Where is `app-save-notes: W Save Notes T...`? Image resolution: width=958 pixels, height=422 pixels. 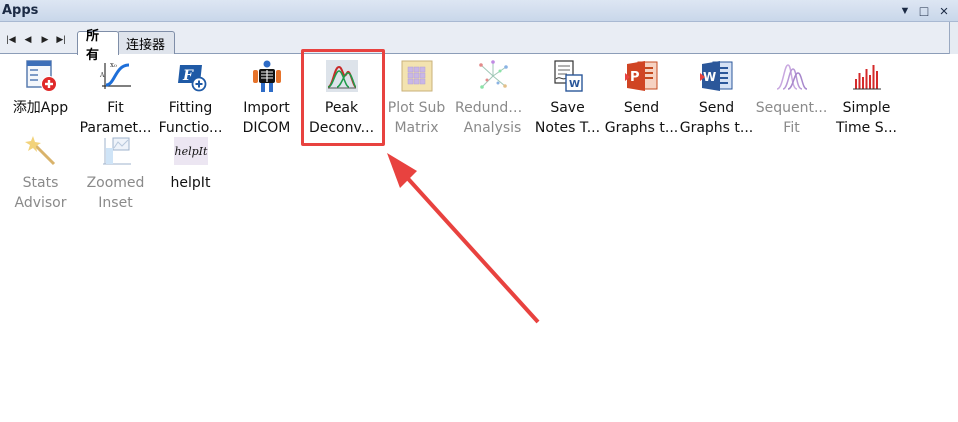 app-save-notes: W Save Notes T... is located at coordinates (567, 96).